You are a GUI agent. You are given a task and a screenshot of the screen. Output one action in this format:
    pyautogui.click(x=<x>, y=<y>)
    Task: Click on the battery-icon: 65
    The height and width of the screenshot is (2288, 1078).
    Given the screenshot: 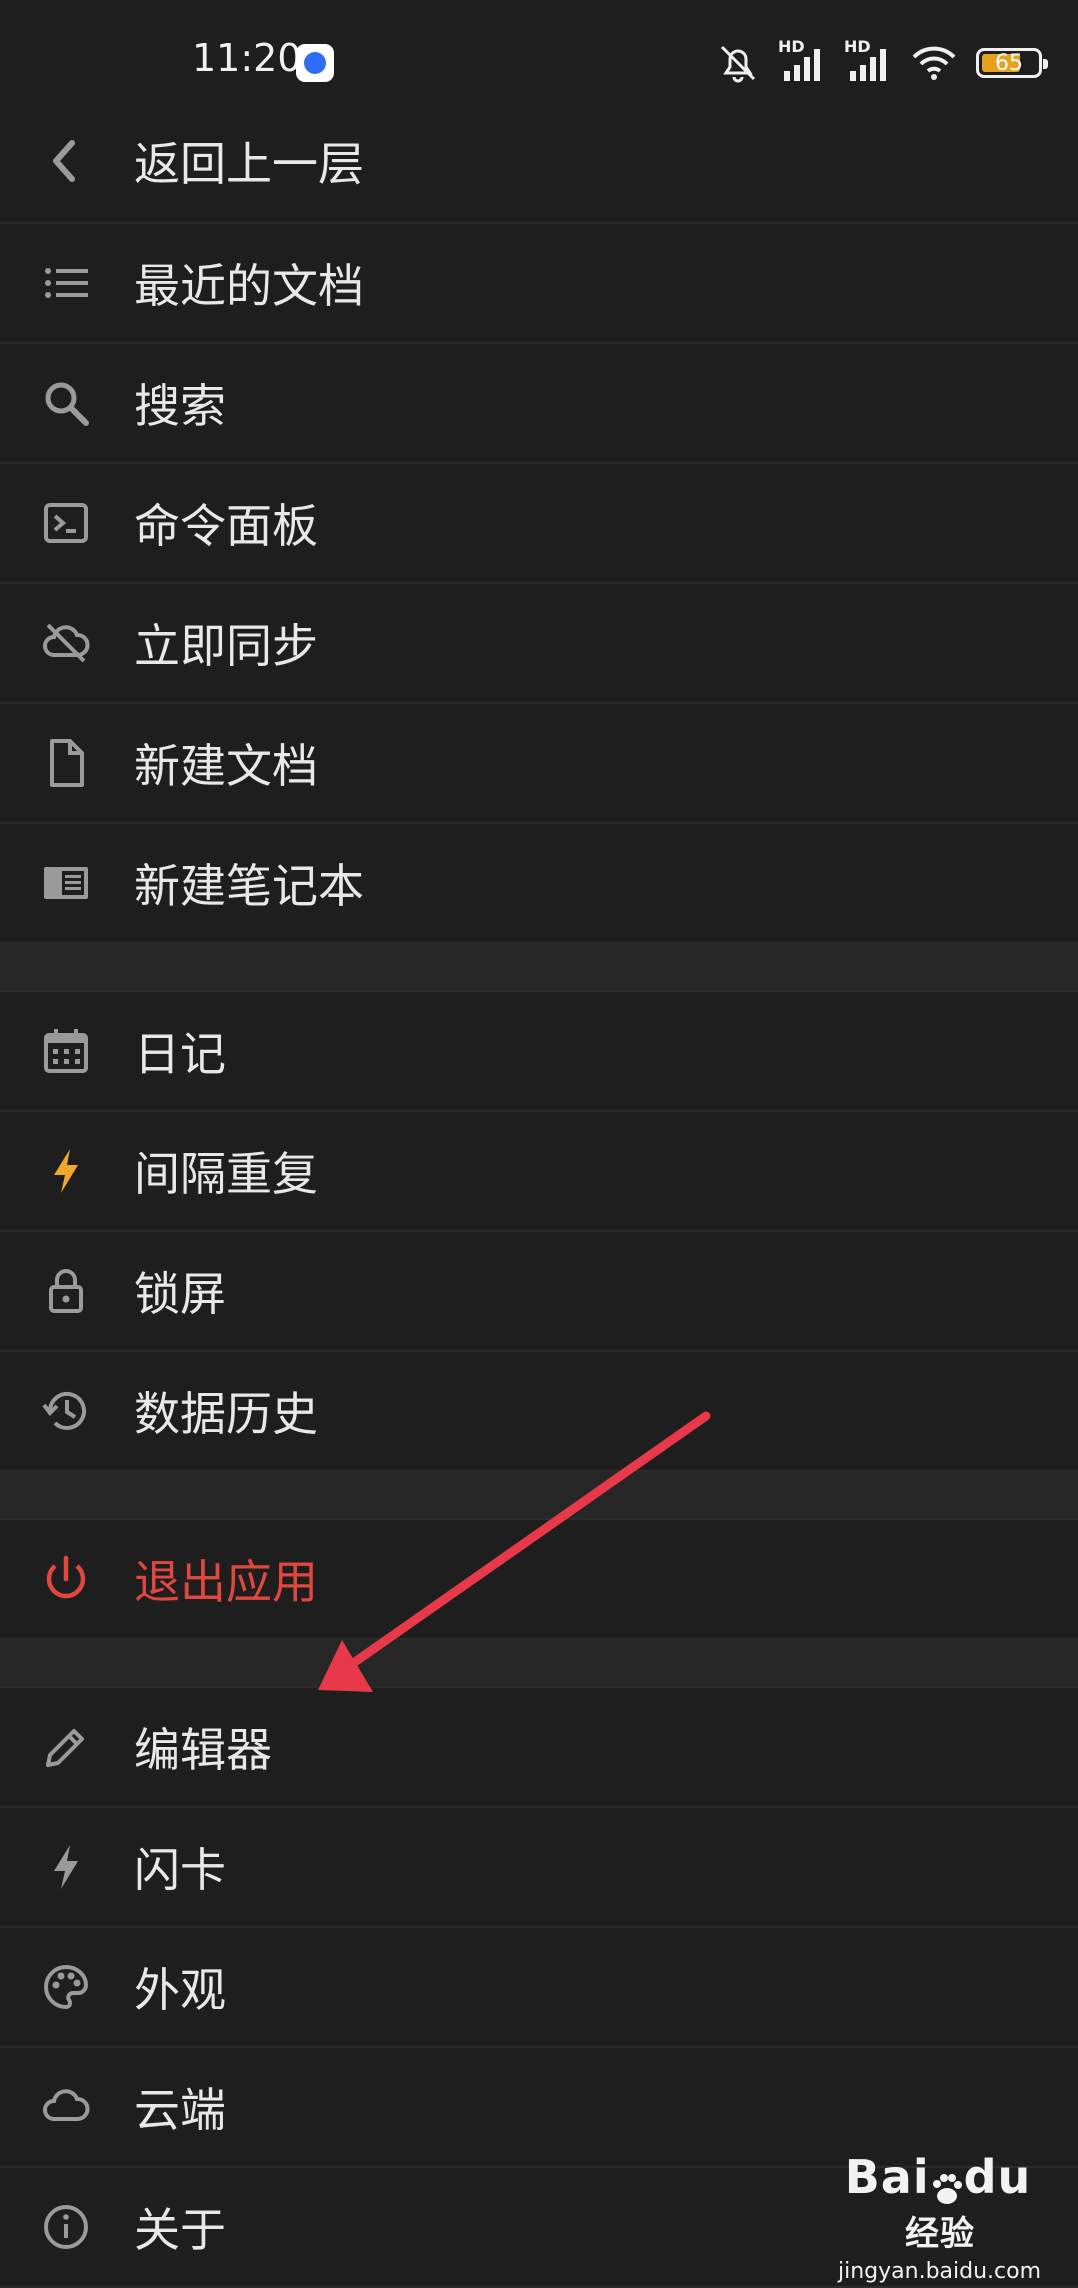 What is the action you would take?
    pyautogui.click(x=1012, y=63)
    